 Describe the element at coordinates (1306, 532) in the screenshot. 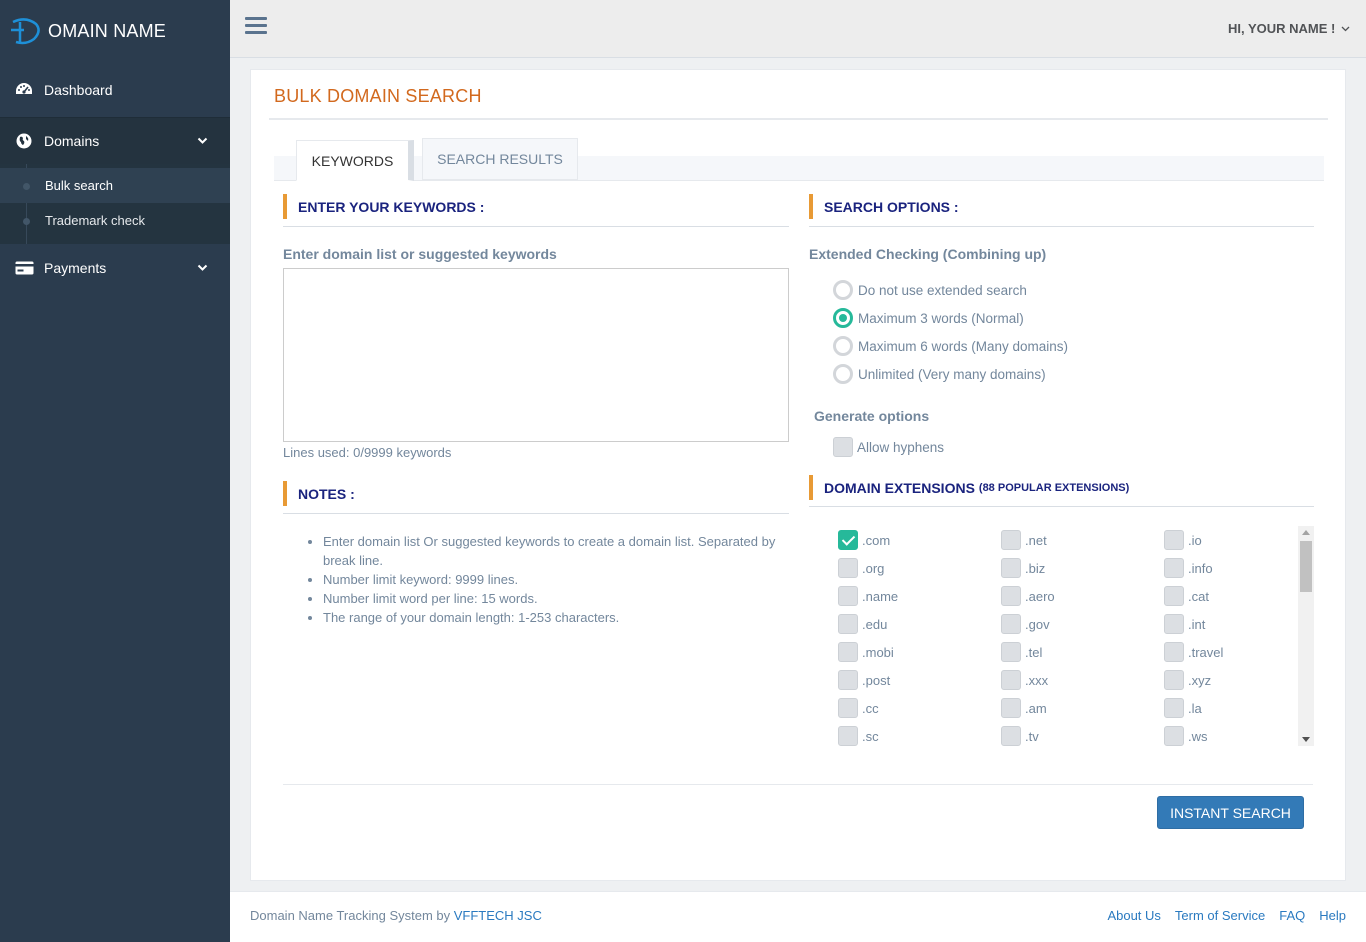

I see `scroll-up-arrow-icon` at that location.